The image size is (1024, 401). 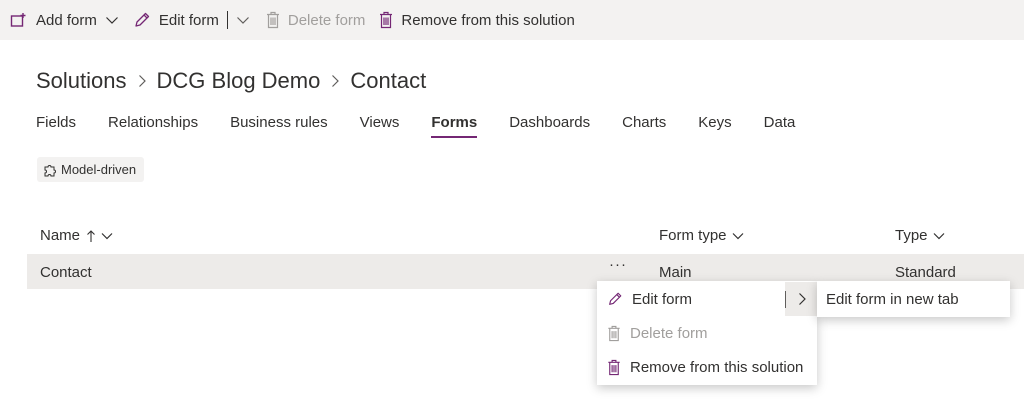 What do you see at coordinates (669, 333) in the screenshot?
I see `menu-item-delete-form-label: Delete form` at bounding box center [669, 333].